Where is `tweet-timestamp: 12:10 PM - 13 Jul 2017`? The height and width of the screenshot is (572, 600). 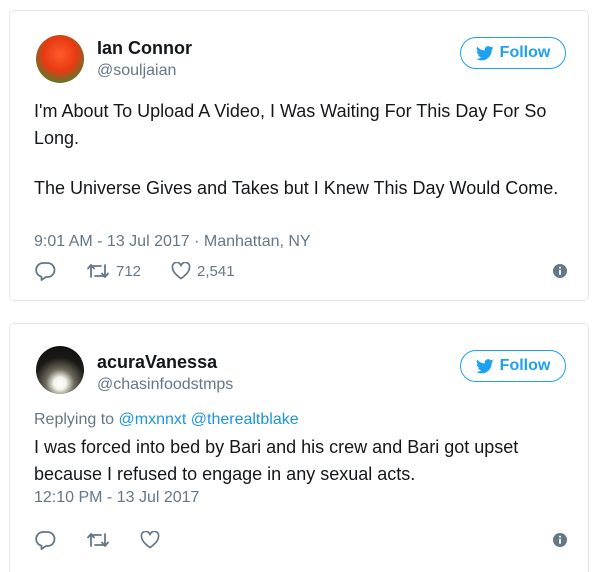 tweet-timestamp: 12:10 PM - 13 Jul 2017 is located at coordinates (116, 498).